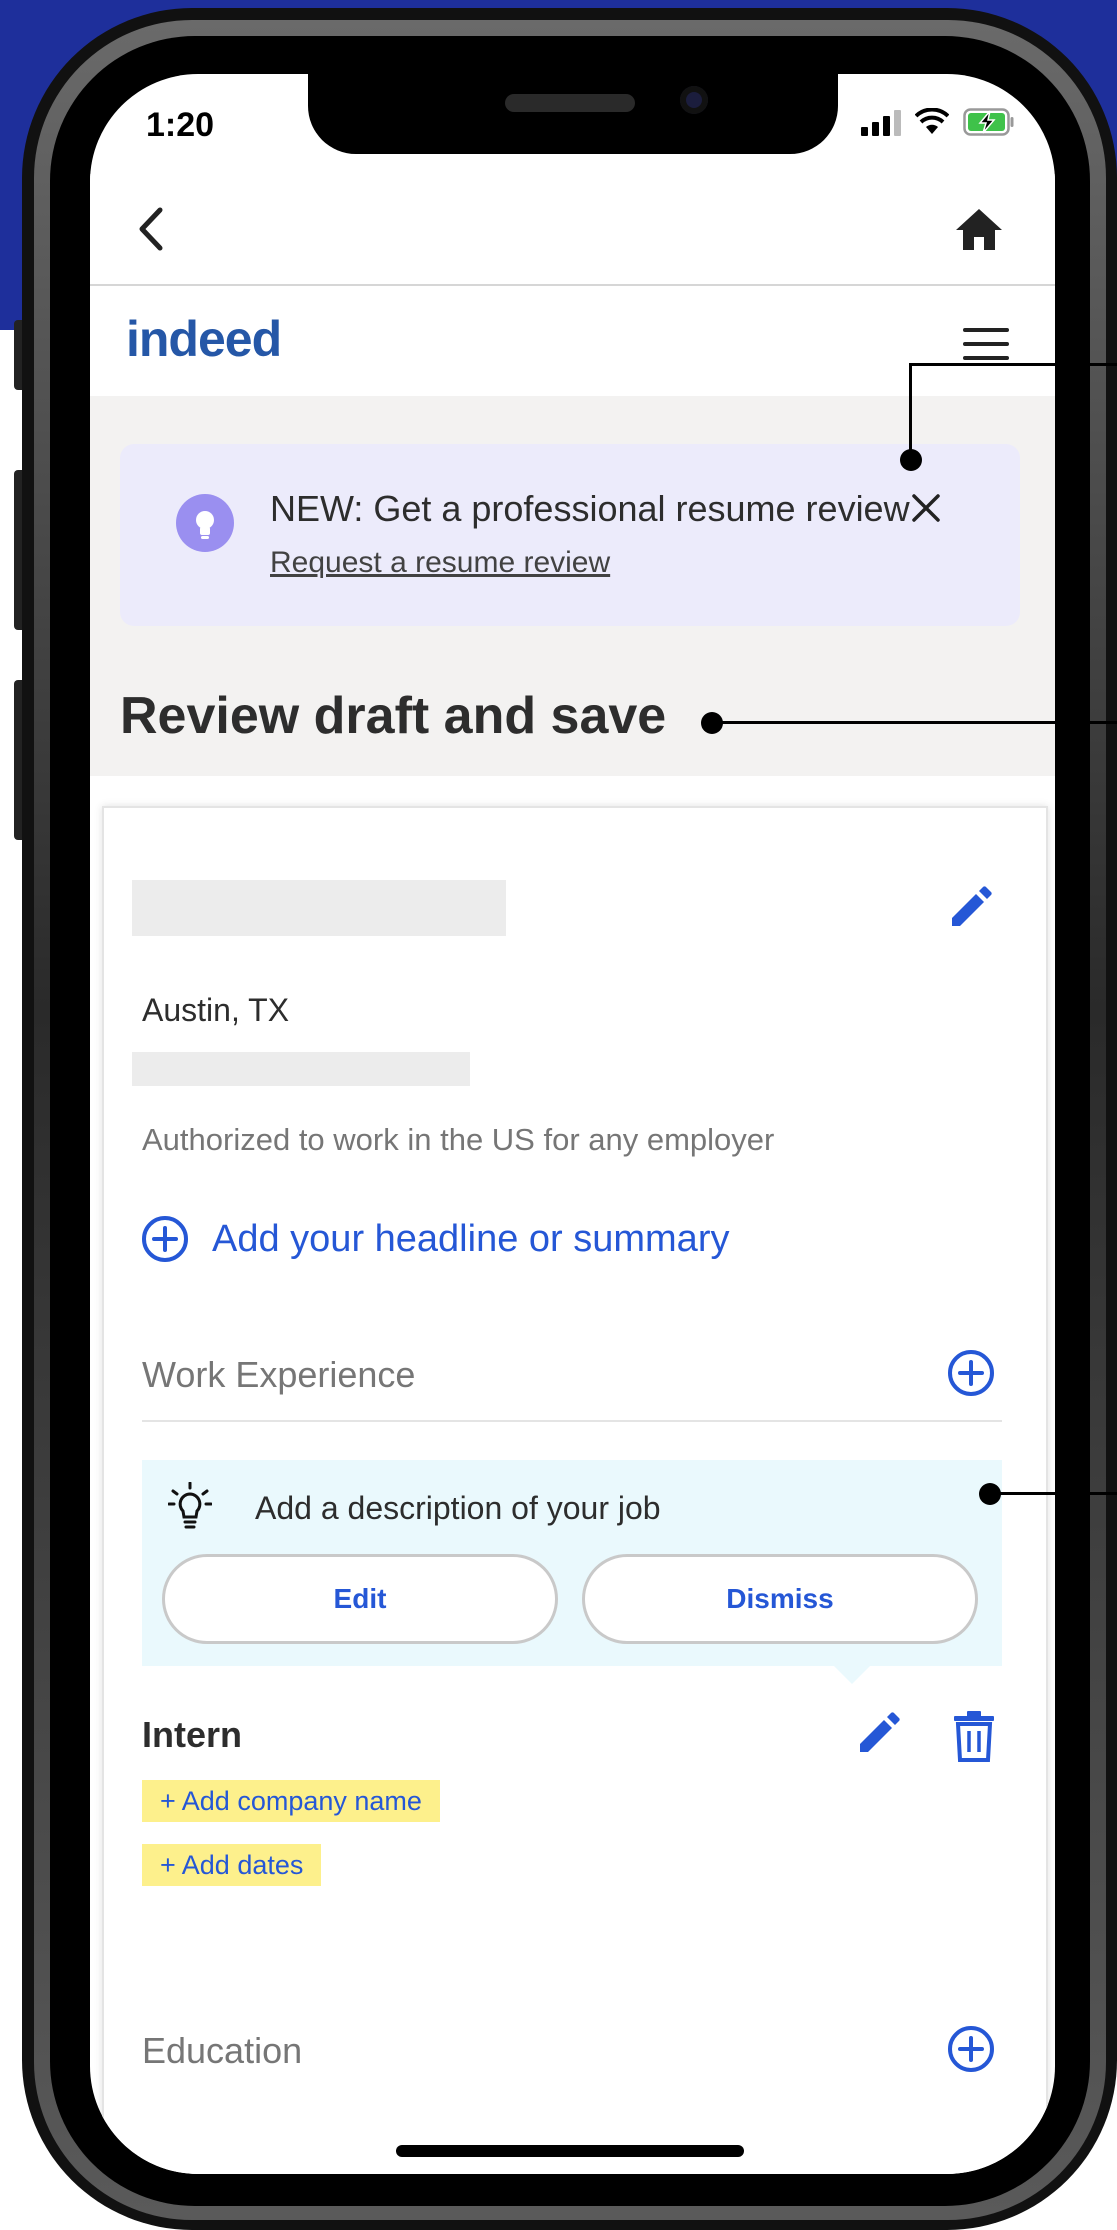 The image size is (1117, 2230). Describe the element at coordinates (222, 2050) in the screenshot. I see `education-label: Education` at that location.